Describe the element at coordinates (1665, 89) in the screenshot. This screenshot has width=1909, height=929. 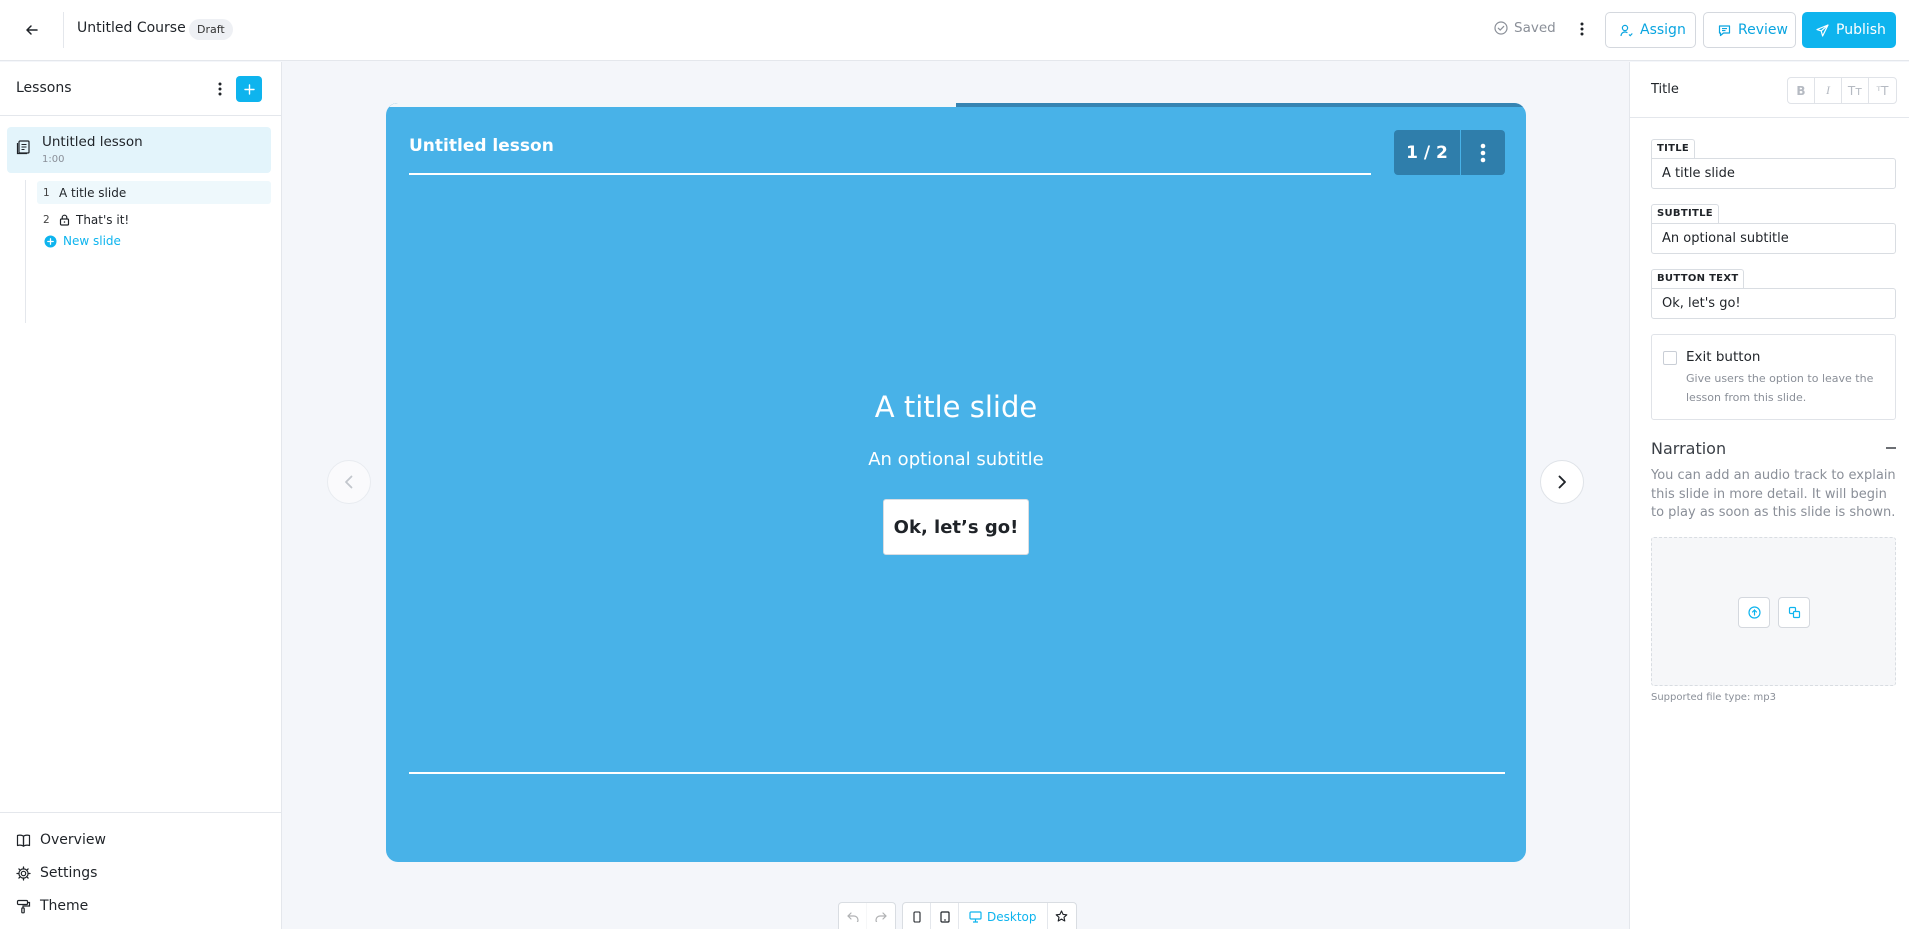
I see `inspector-title: Title` at that location.